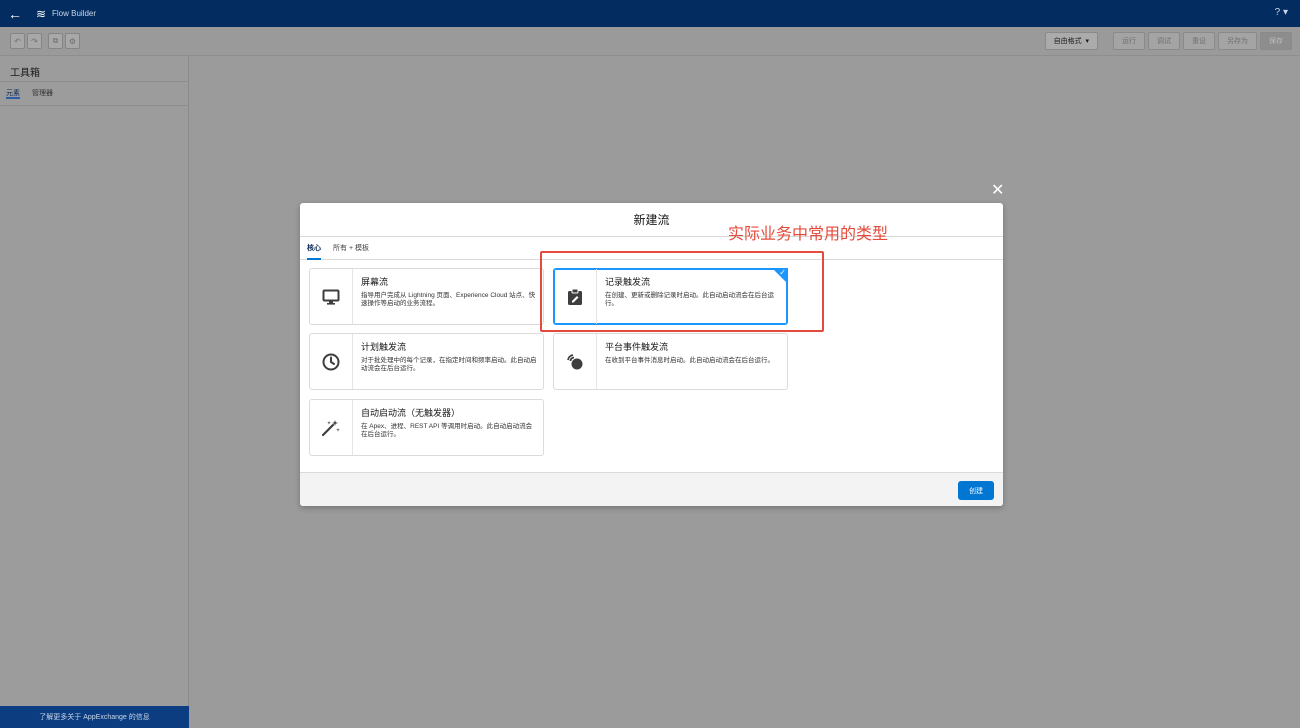  I want to click on redo-button: ↷, so click(34, 41).